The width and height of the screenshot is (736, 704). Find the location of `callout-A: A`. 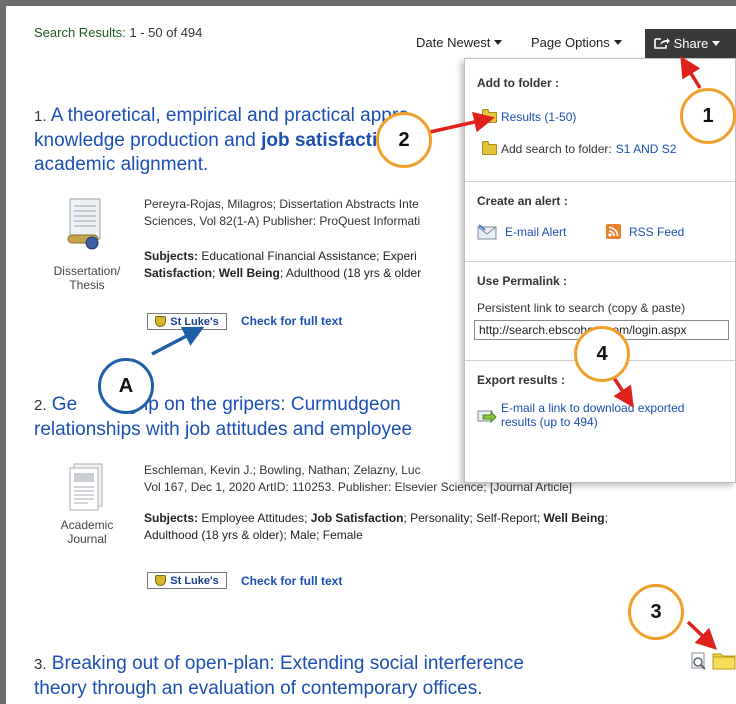

callout-A: A is located at coordinates (126, 386).